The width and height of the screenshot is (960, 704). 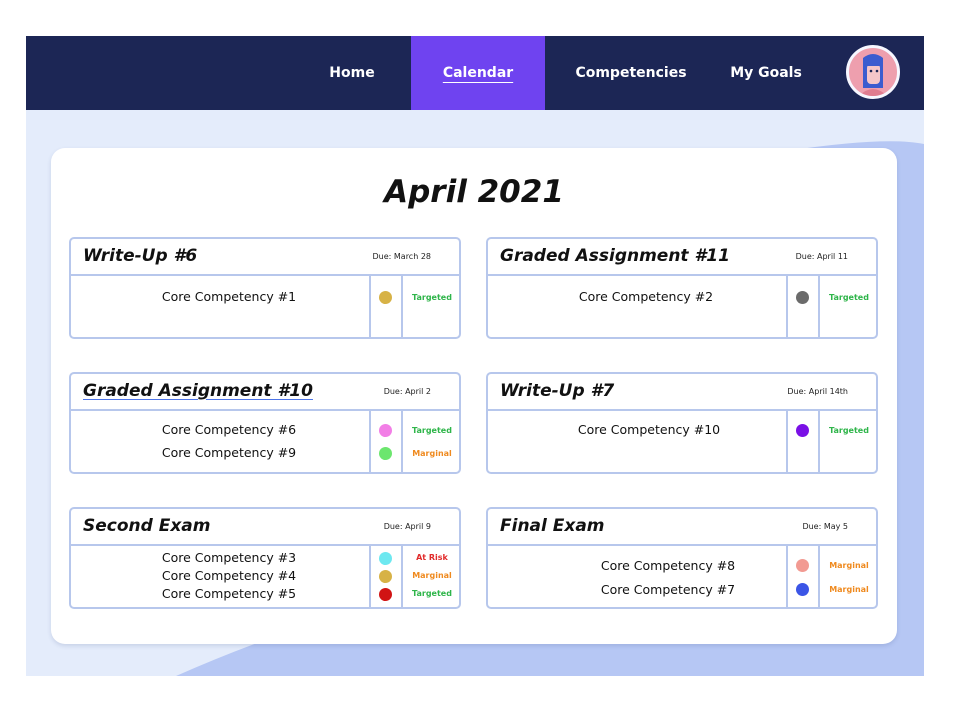 I want to click on user-avatar, so click(x=873, y=72).